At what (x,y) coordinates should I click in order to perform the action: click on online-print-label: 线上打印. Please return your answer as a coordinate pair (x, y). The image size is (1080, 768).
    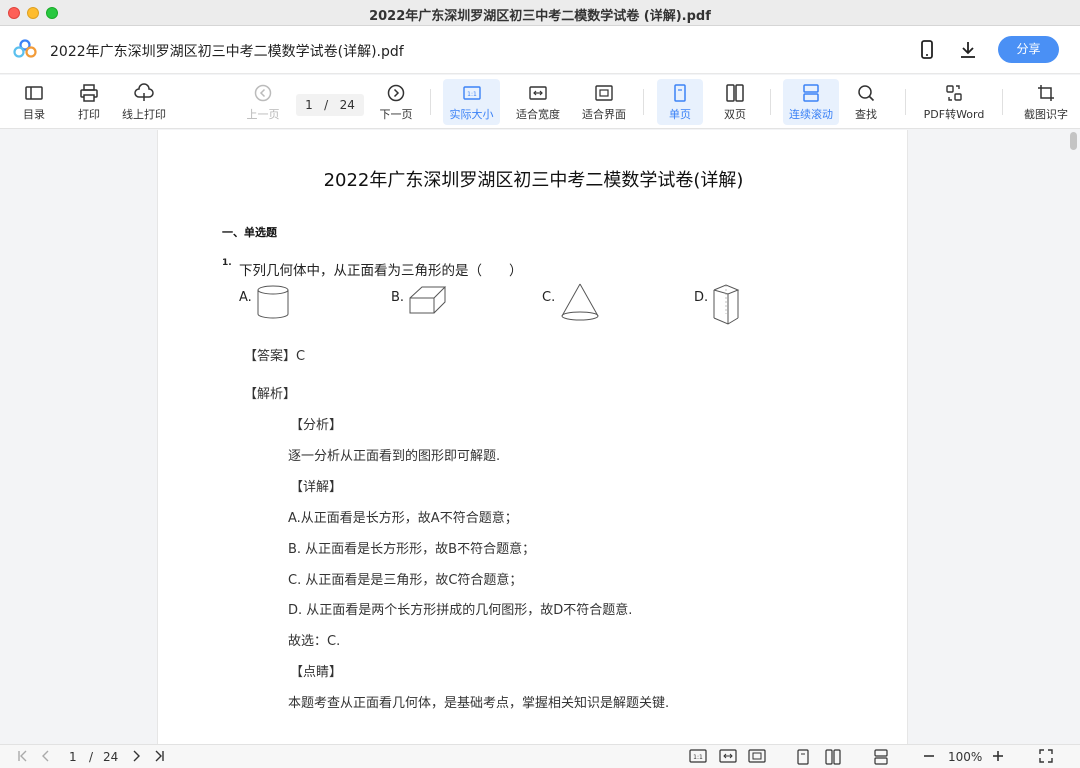
    Looking at the image, I should click on (144, 114).